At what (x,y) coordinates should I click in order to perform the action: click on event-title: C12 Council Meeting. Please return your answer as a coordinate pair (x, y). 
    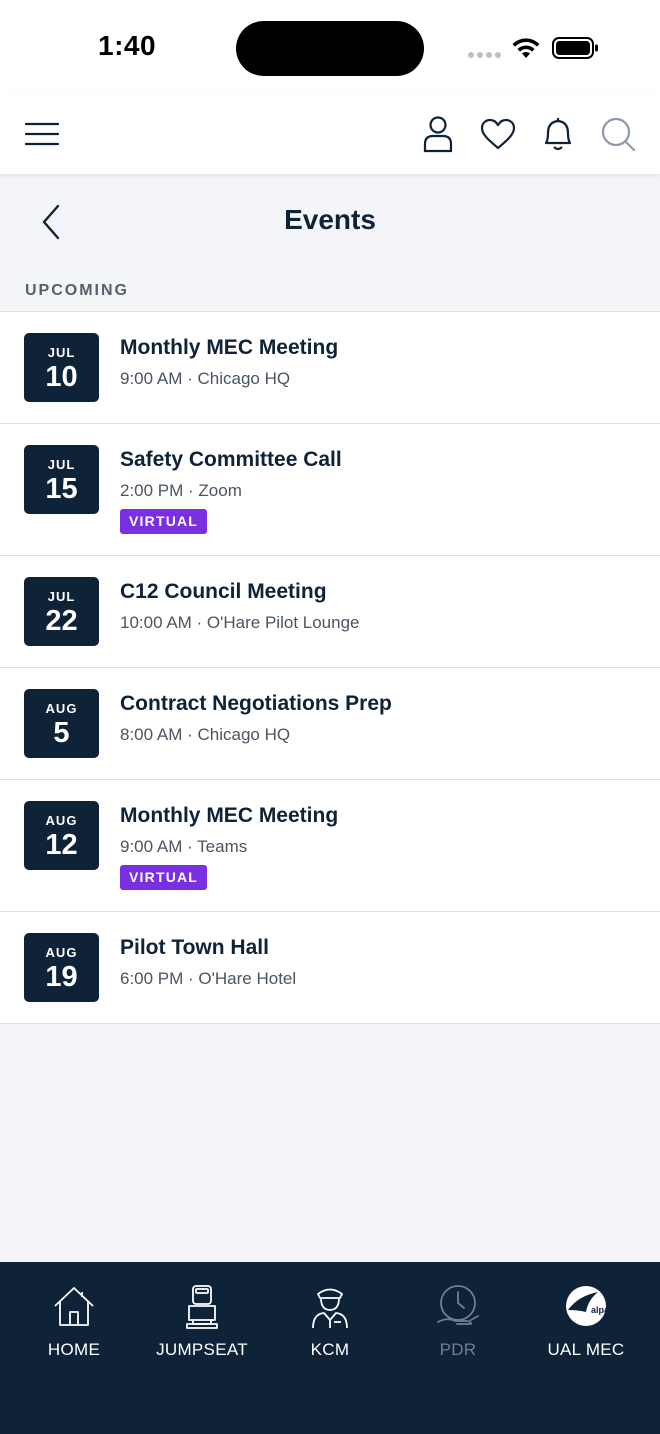
    Looking at the image, I should click on (223, 591).